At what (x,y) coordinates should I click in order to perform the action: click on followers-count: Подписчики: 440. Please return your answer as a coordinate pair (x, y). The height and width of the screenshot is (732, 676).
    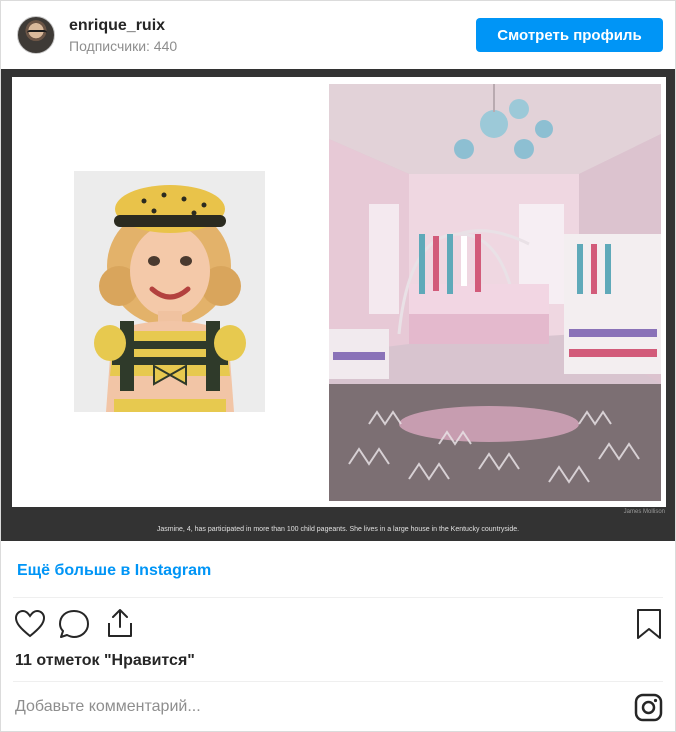
    Looking at the image, I should click on (123, 46).